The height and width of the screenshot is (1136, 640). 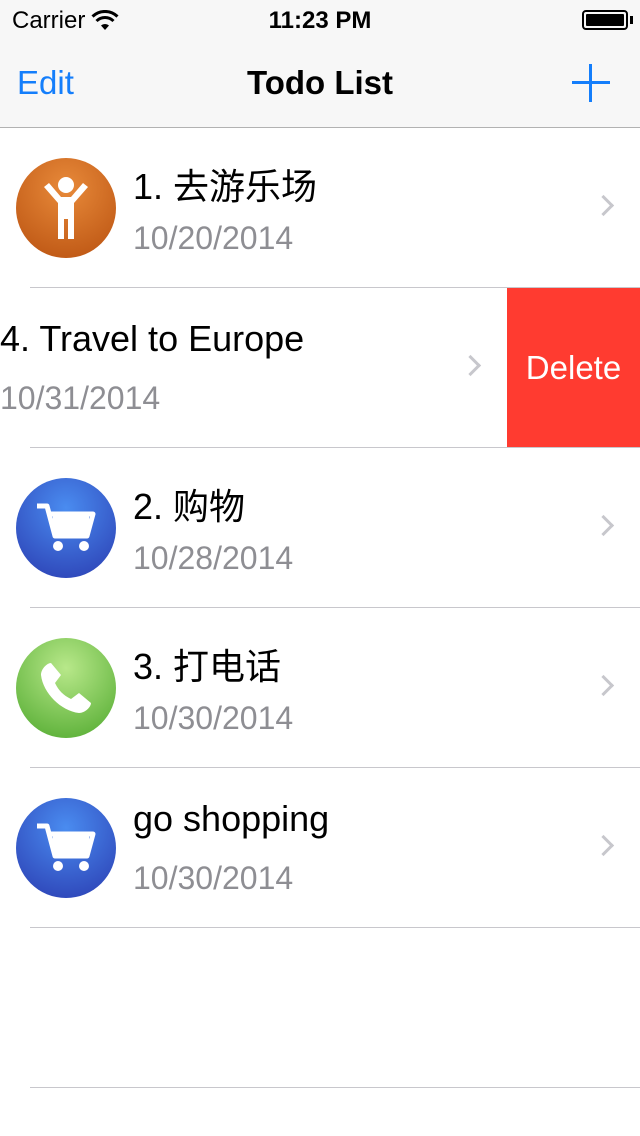 What do you see at coordinates (213, 558) in the screenshot?
I see `todo-date: 10/28/2014` at bounding box center [213, 558].